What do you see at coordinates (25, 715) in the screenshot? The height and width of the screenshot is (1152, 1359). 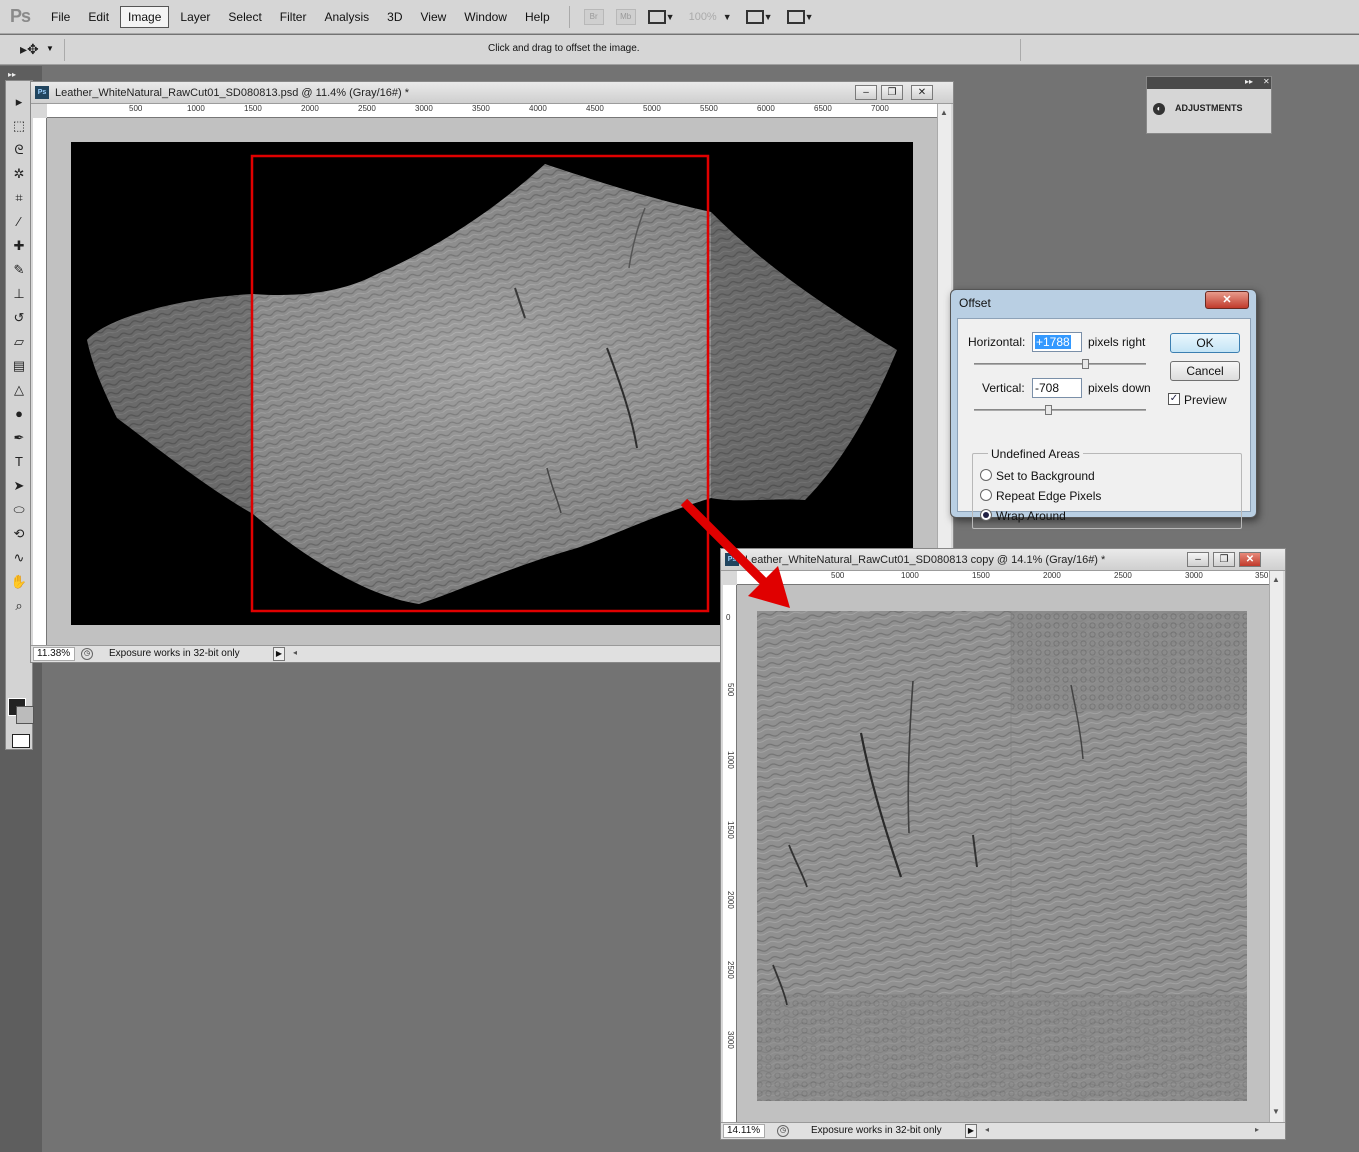 I see `background-color-swatch` at bounding box center [25, 715].